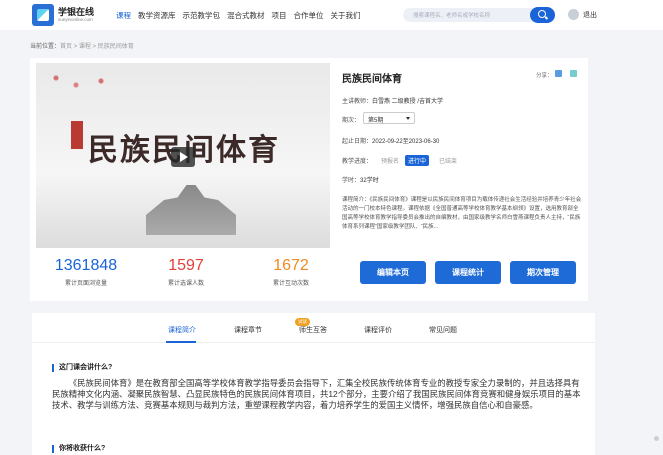 The height and width of the screenshot is (455, 663). What do you see at coordinates (543, 272) in the screenshot?
I see `period-manage-button: 期次管理` at bounding box center [543, 272].